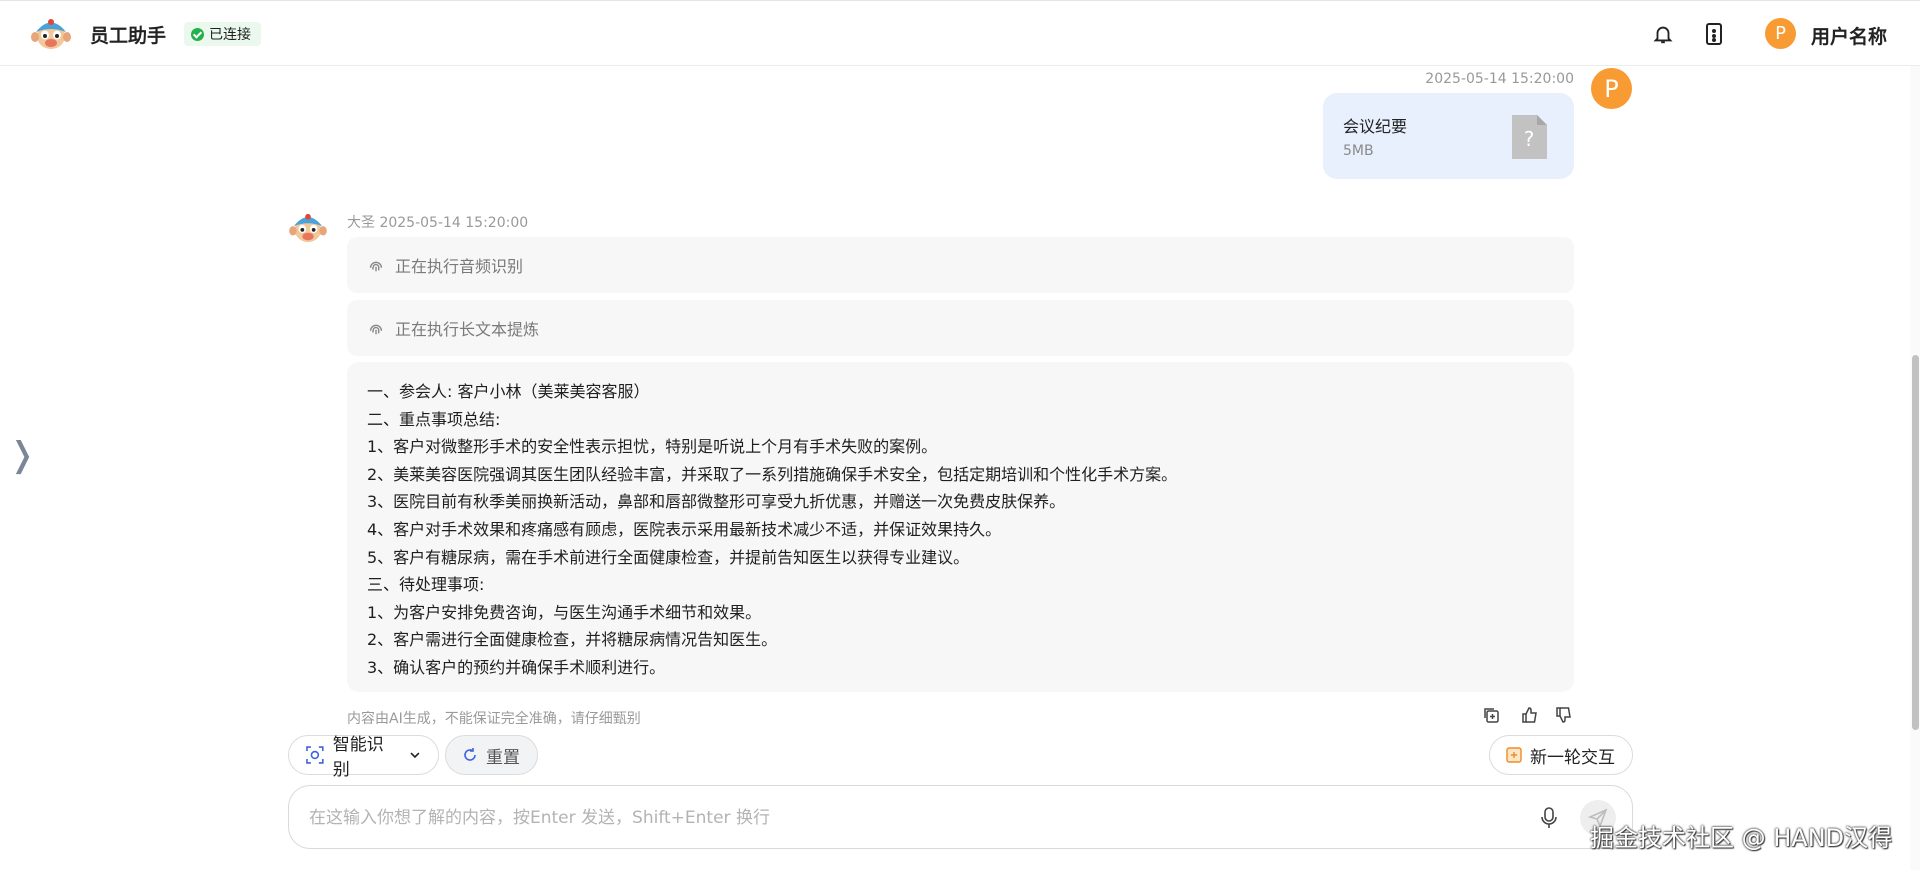 This screenshot has width=1920, height=870. Describe the element at coordinates (1564, 715) in the screenshot. I see `thumbs-down-icon` at that location.